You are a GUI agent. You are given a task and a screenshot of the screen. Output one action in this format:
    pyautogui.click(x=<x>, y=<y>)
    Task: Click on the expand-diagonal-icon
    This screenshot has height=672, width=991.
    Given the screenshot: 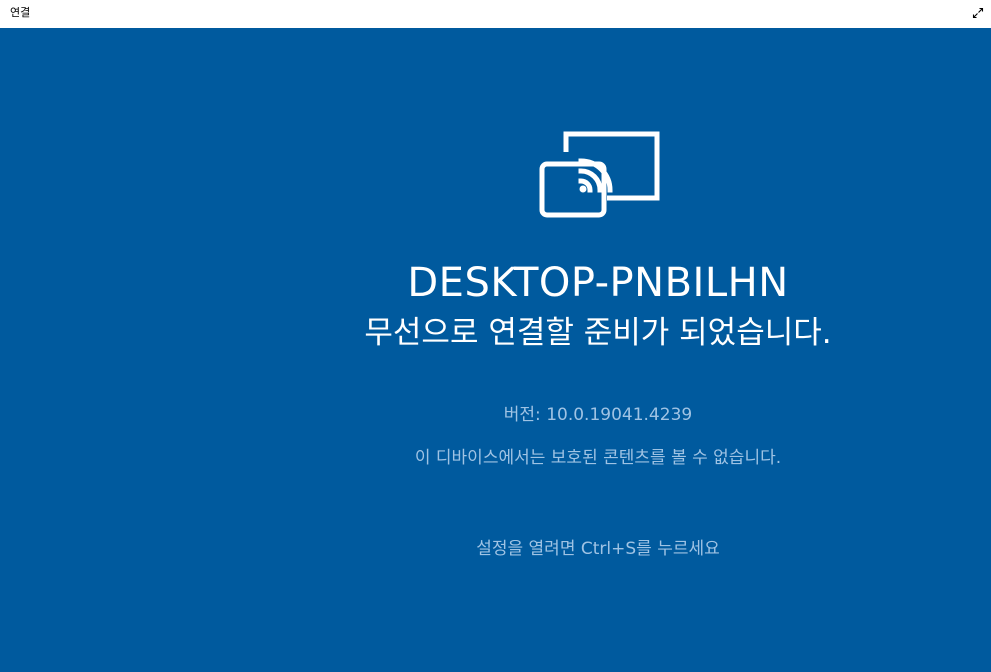 What is the action you would take?
    pyautogui.click(x=978, y=13)
    